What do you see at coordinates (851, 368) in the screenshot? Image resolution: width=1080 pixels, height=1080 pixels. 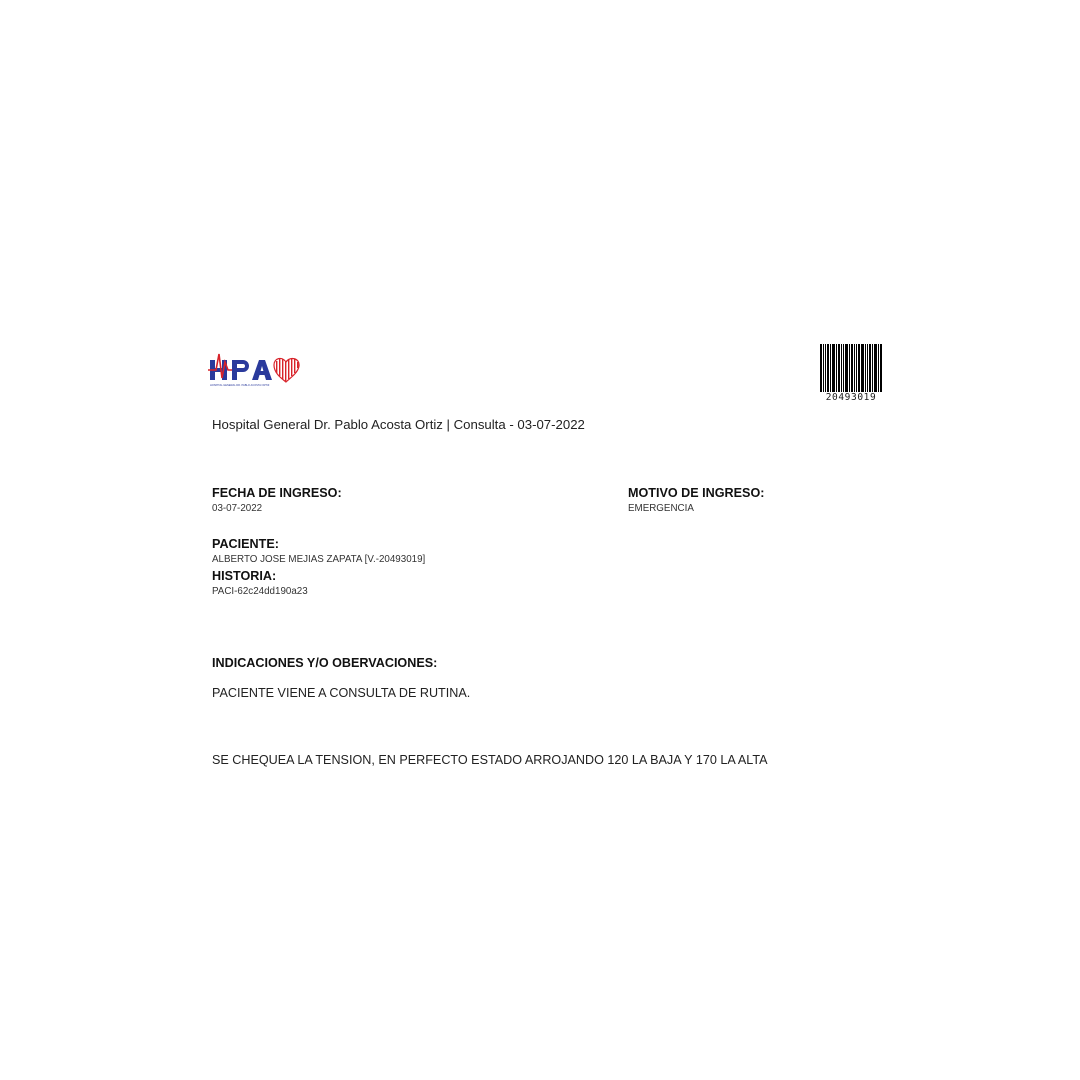 I see `barcode-bars` at bounding box center [851, 368].